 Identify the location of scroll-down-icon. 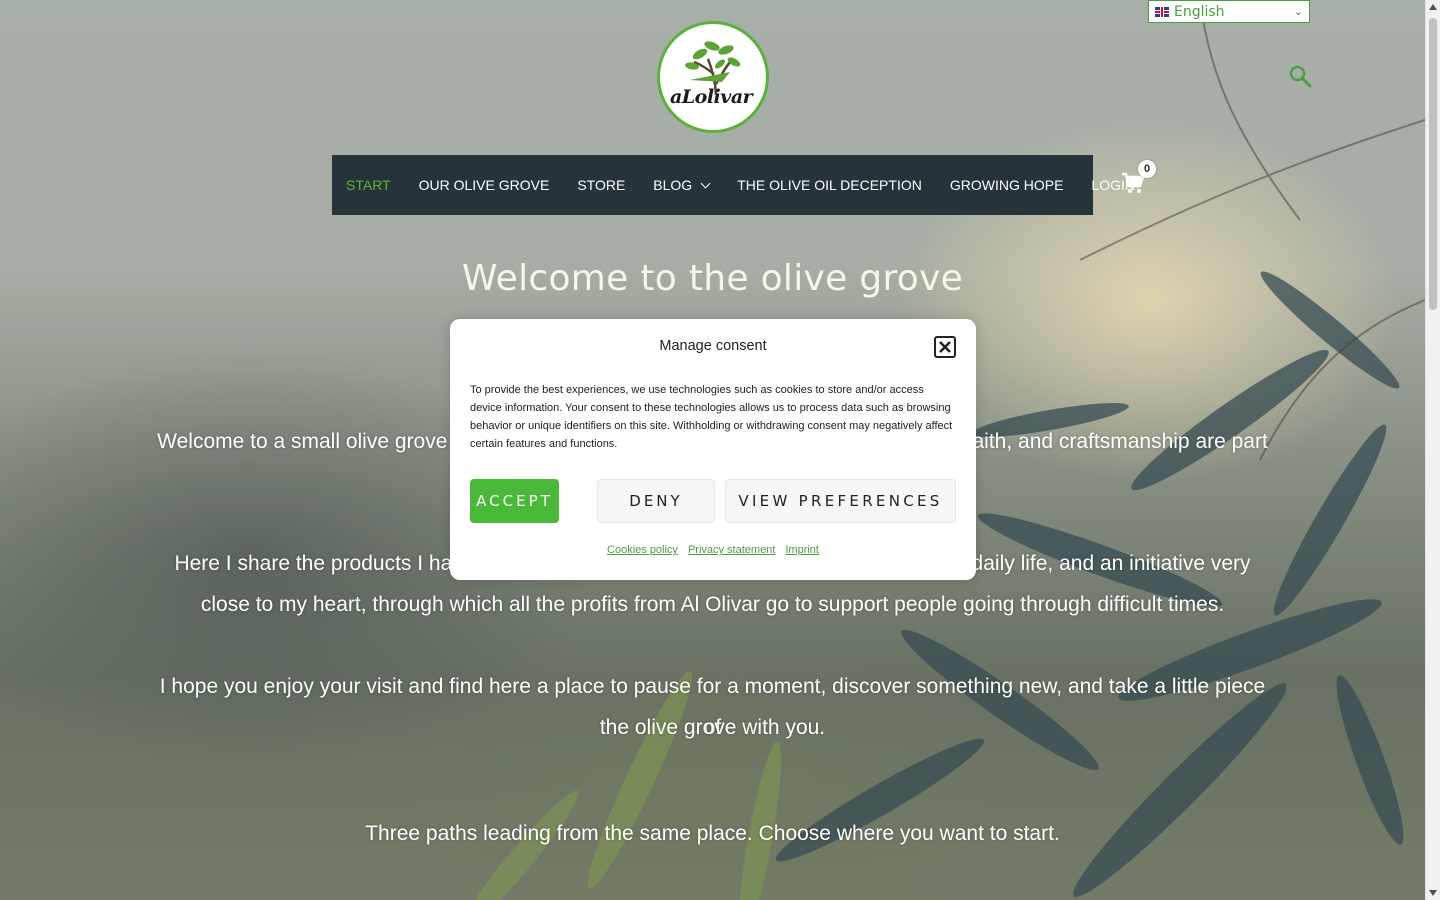
(1433, 893).